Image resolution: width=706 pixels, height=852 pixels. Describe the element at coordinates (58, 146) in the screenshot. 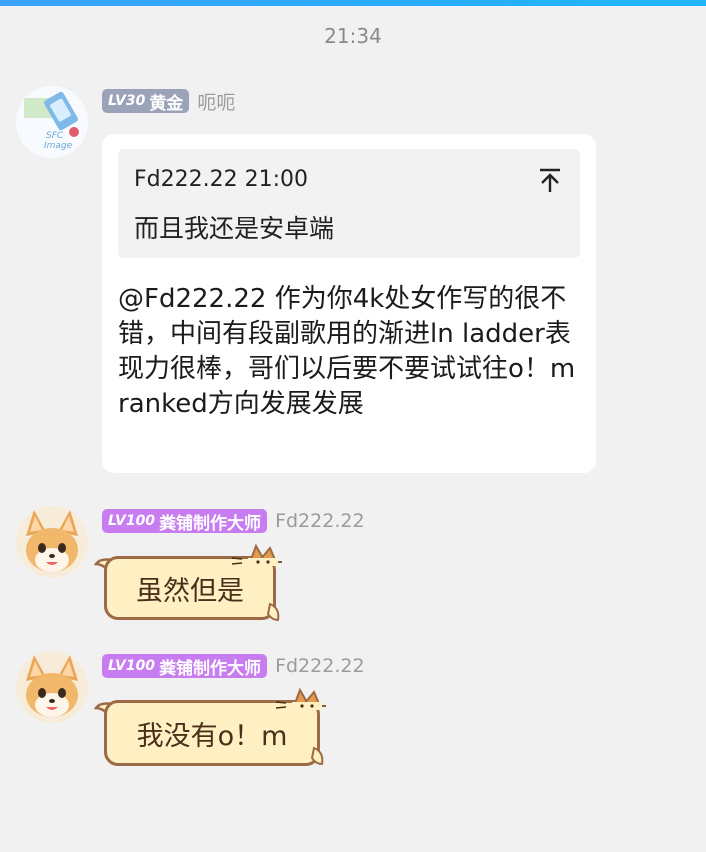

I see `svg-text: Image` at that location.